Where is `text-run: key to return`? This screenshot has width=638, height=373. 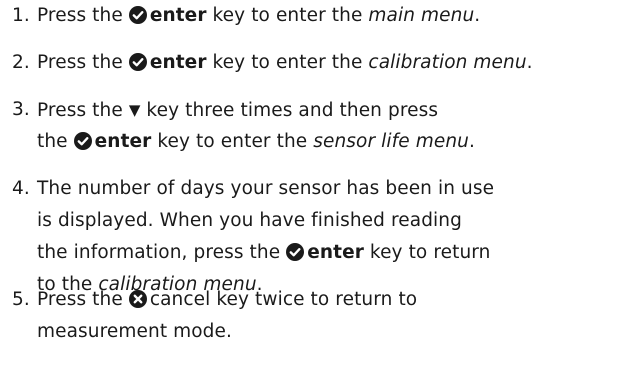
text-run: key to return is located at coordinates (427, 252).